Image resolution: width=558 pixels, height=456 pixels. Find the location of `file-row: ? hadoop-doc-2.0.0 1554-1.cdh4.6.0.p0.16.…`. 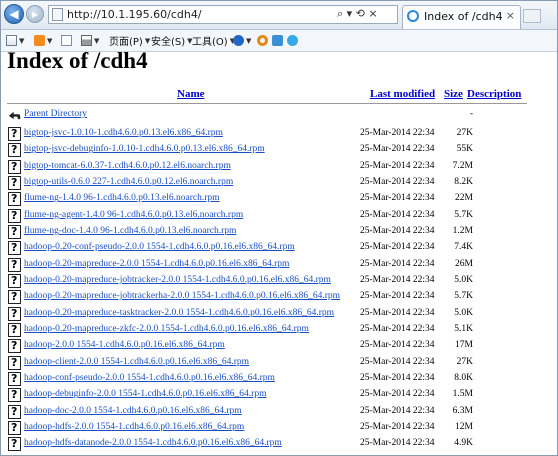

file-row: ? hadoop-doc-2.0.0 1554-1.cdh4.6.0.p0.16.… is located at coordinates (267, 412).